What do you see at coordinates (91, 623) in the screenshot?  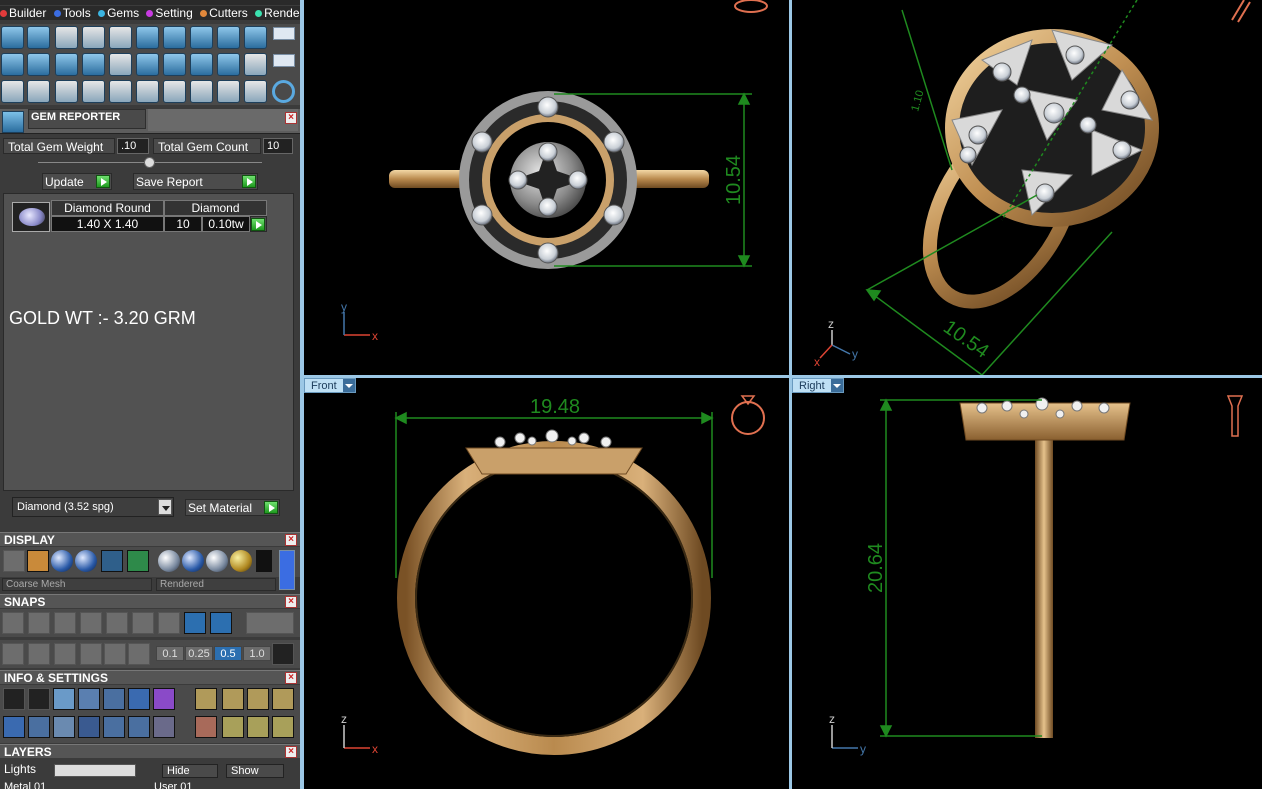 I see `snap-point-icon` at bounding box center [91, 623].